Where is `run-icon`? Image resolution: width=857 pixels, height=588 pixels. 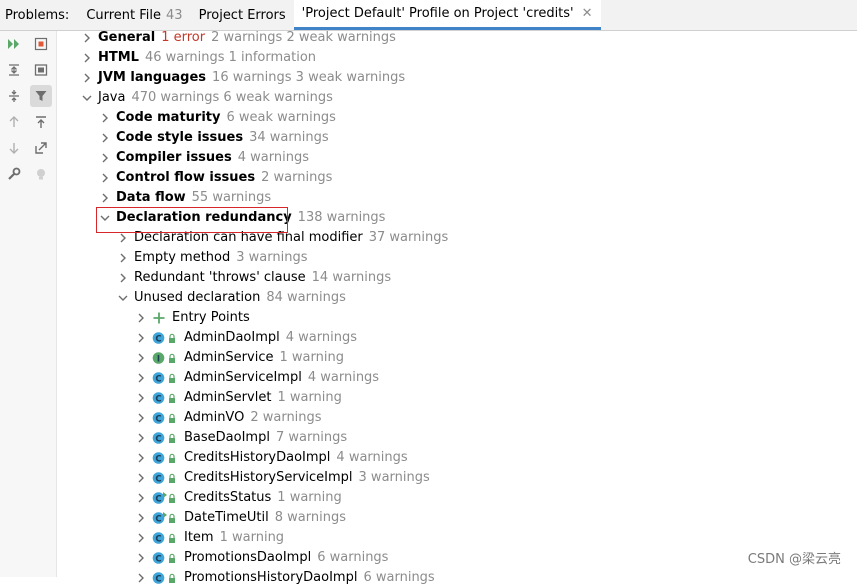
run-icon is located at coordinates (14, 44).